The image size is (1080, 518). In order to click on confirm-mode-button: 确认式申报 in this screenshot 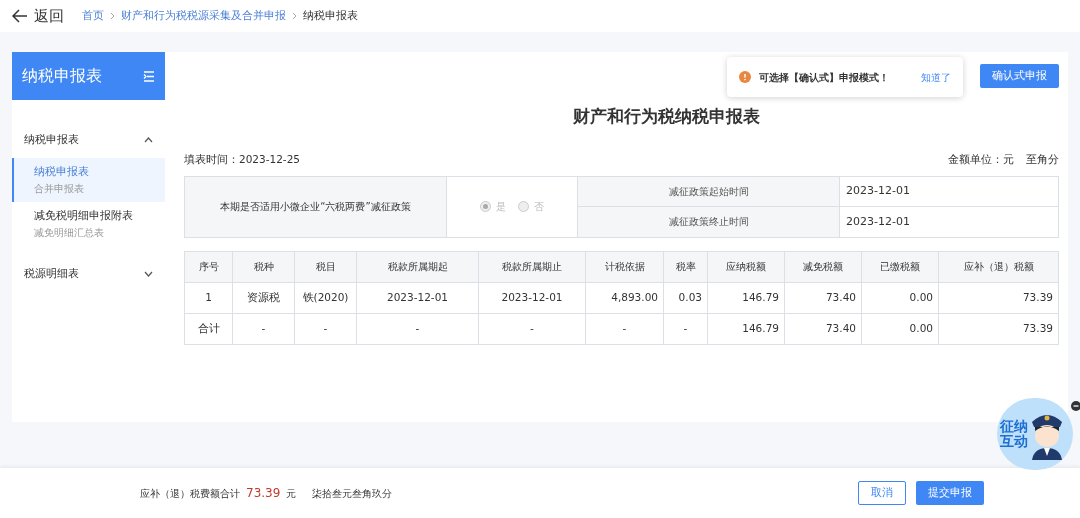, I will do `click(1019, 76)`.